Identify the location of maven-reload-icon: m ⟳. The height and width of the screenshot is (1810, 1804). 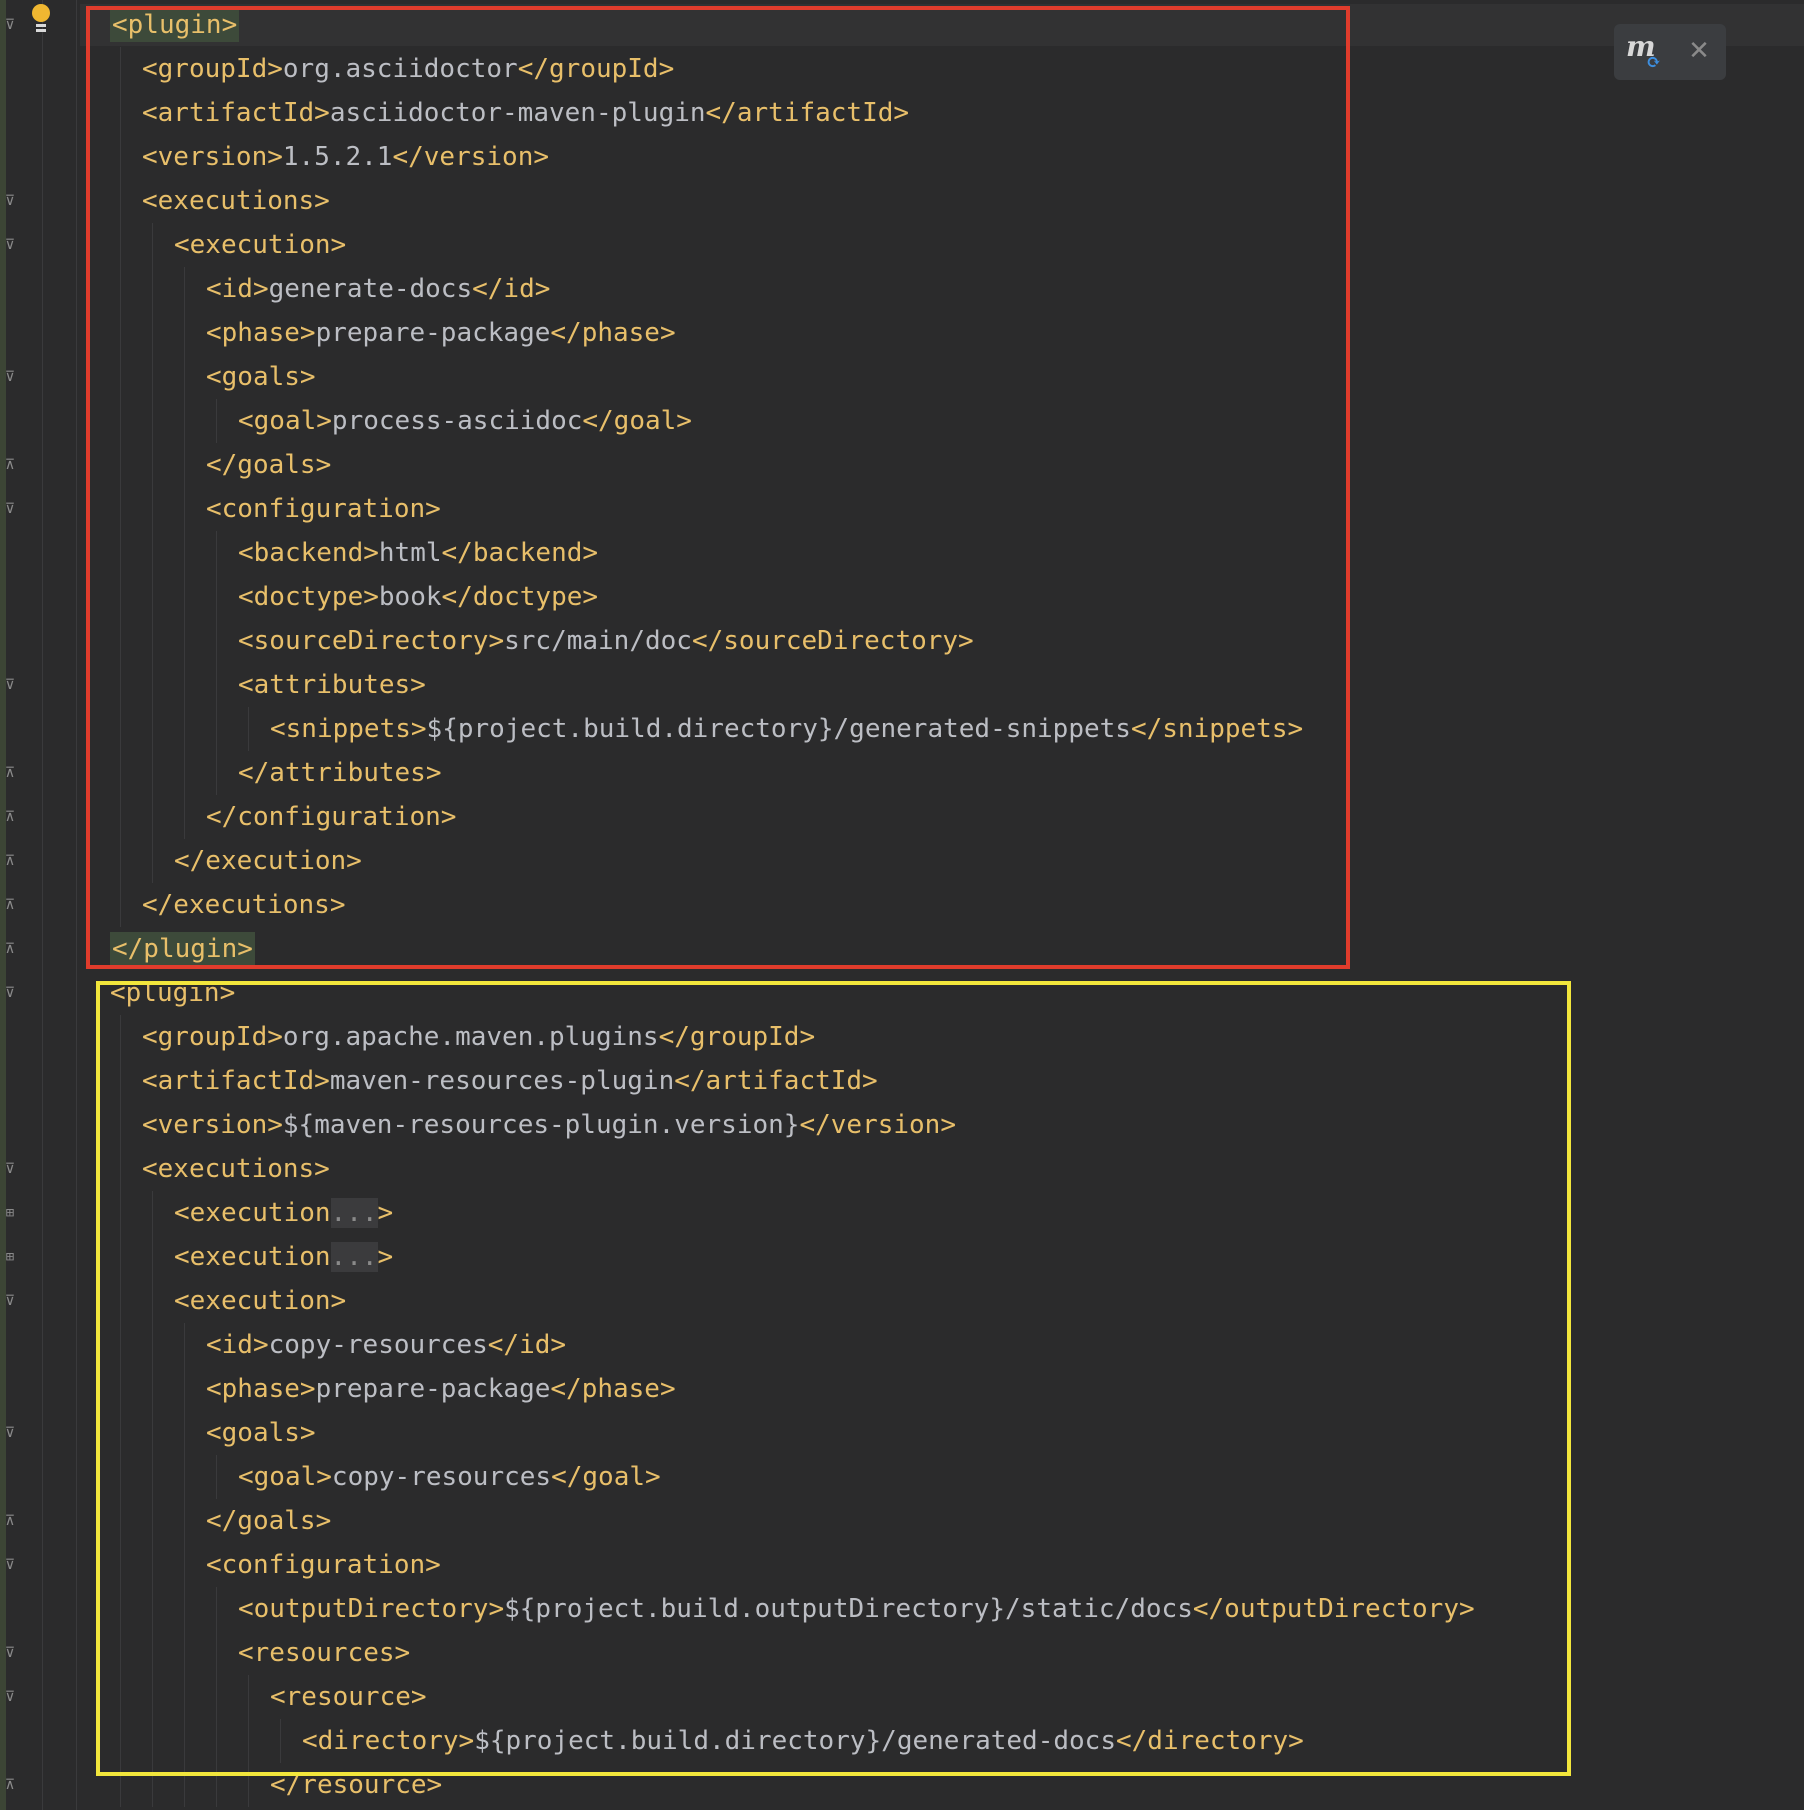
(1646, 53).